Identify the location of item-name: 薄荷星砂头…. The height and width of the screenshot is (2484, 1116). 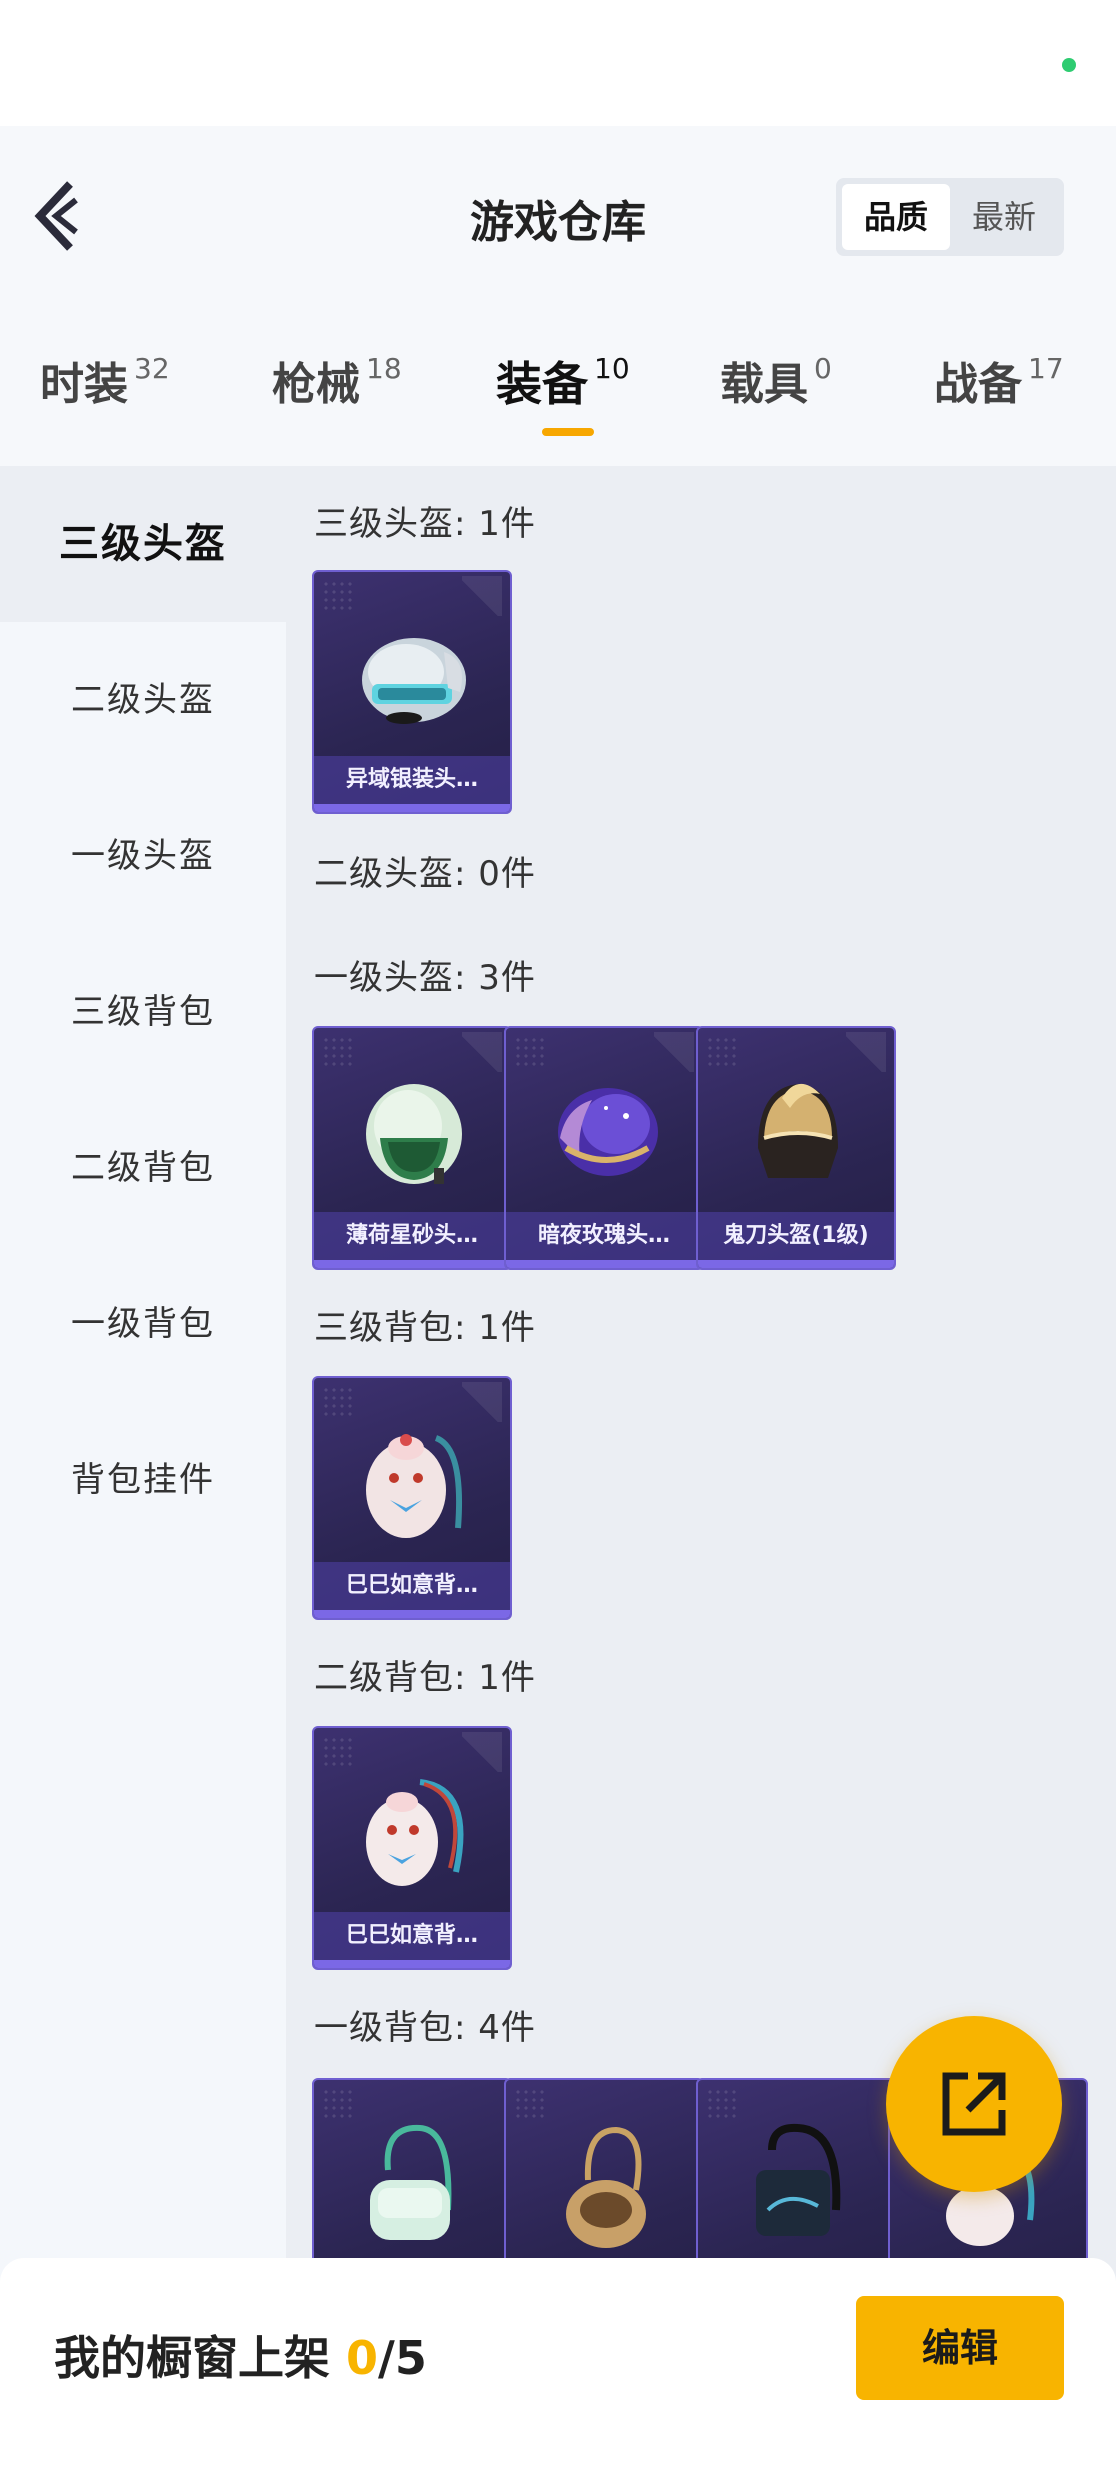
(412, 1236).